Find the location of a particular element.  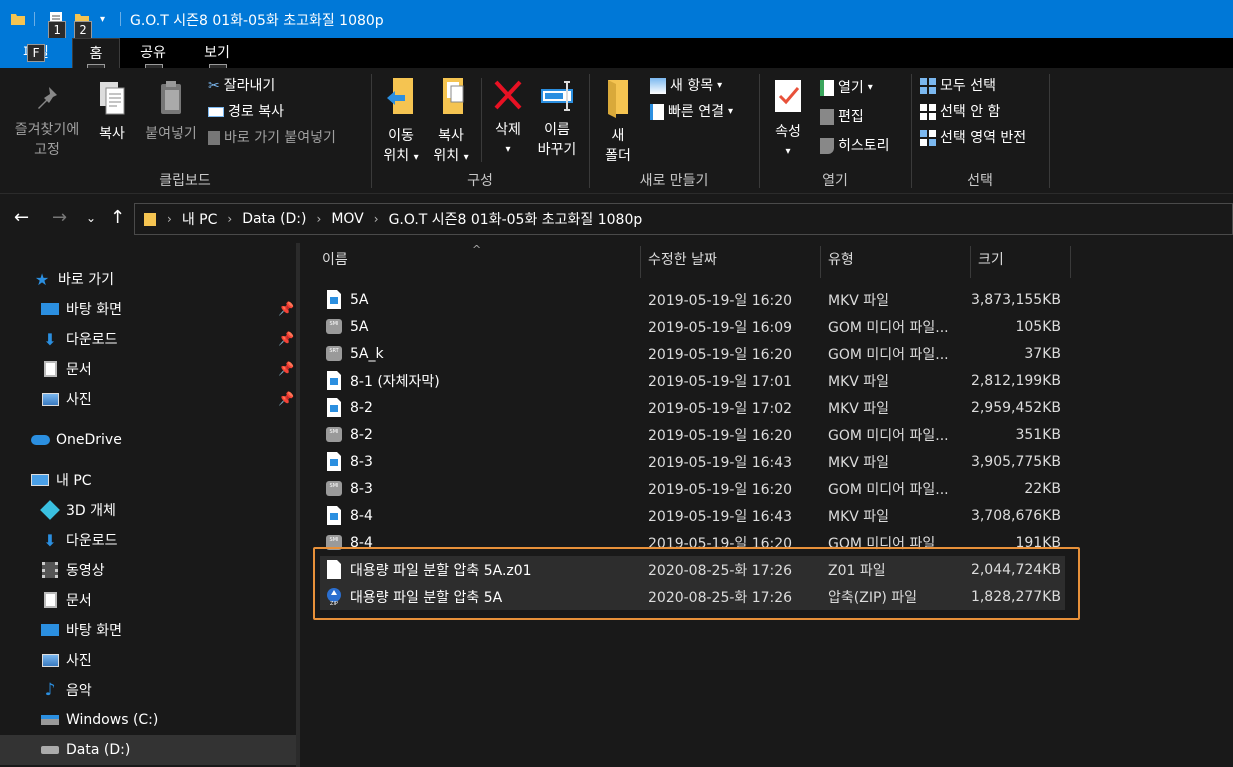

select-group-label: 선택 is located at coordinates (980, 181).